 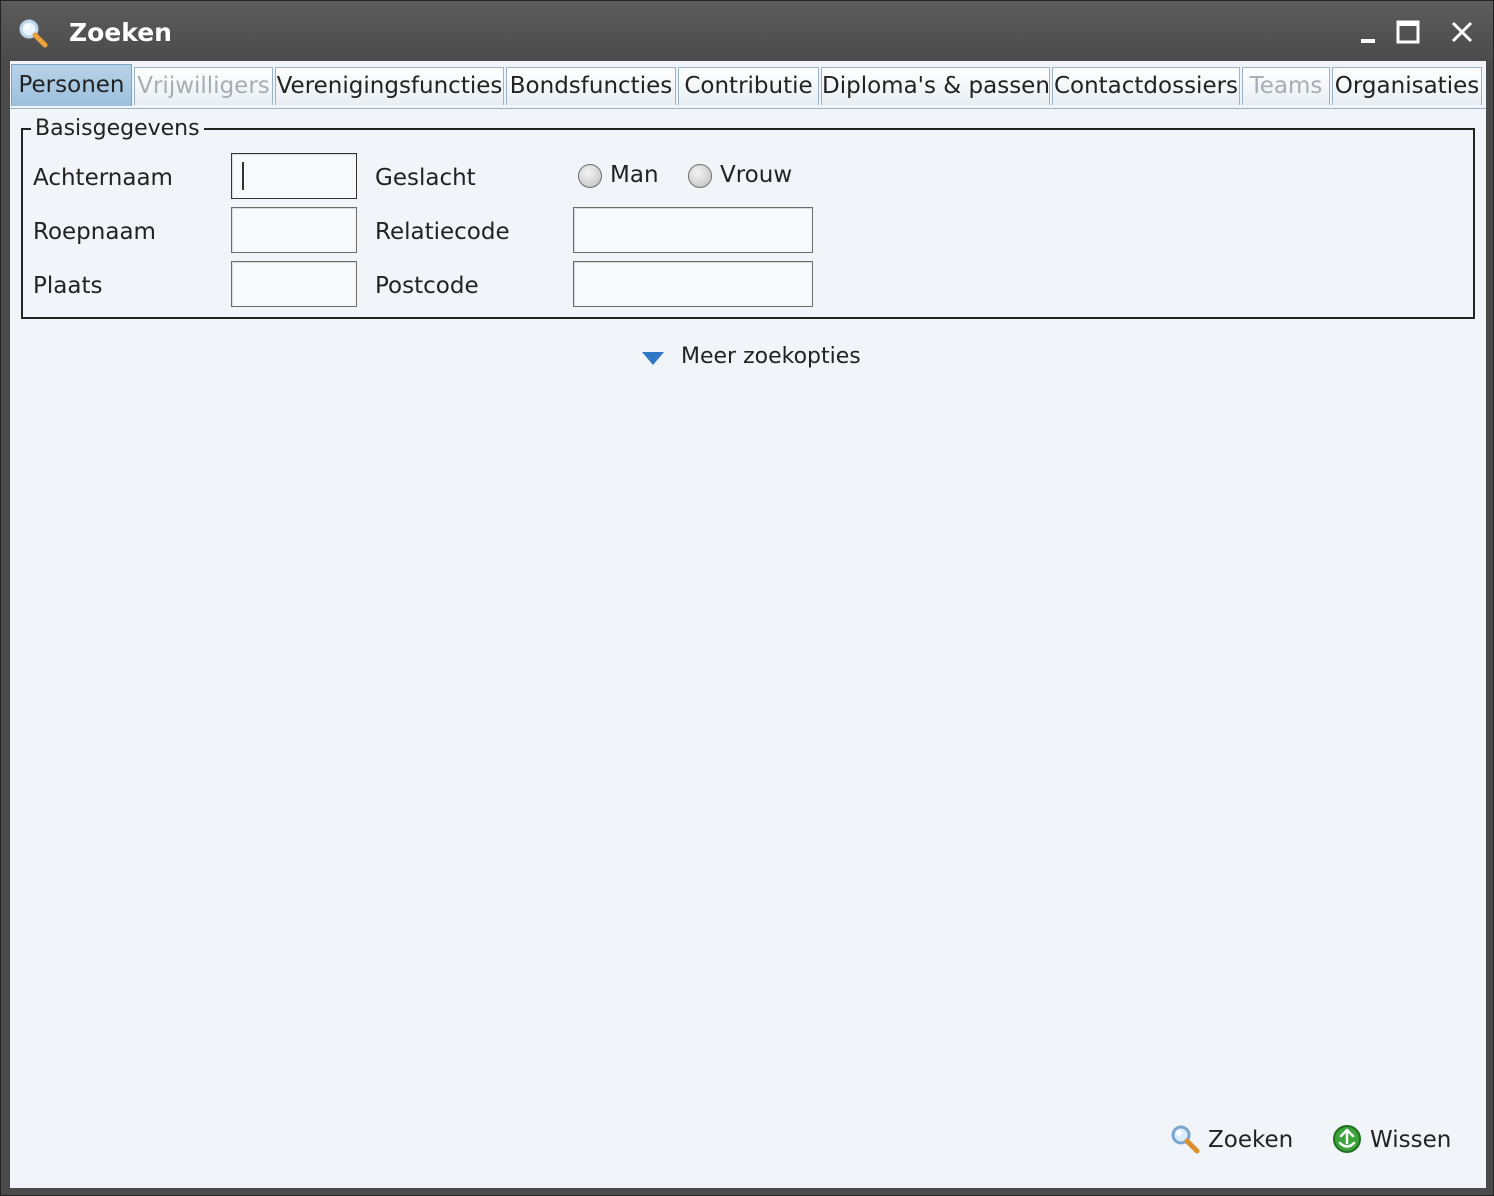 I want to click on tab-bondsfuncties: Bondsfuncties, so click(x=591, y=86).